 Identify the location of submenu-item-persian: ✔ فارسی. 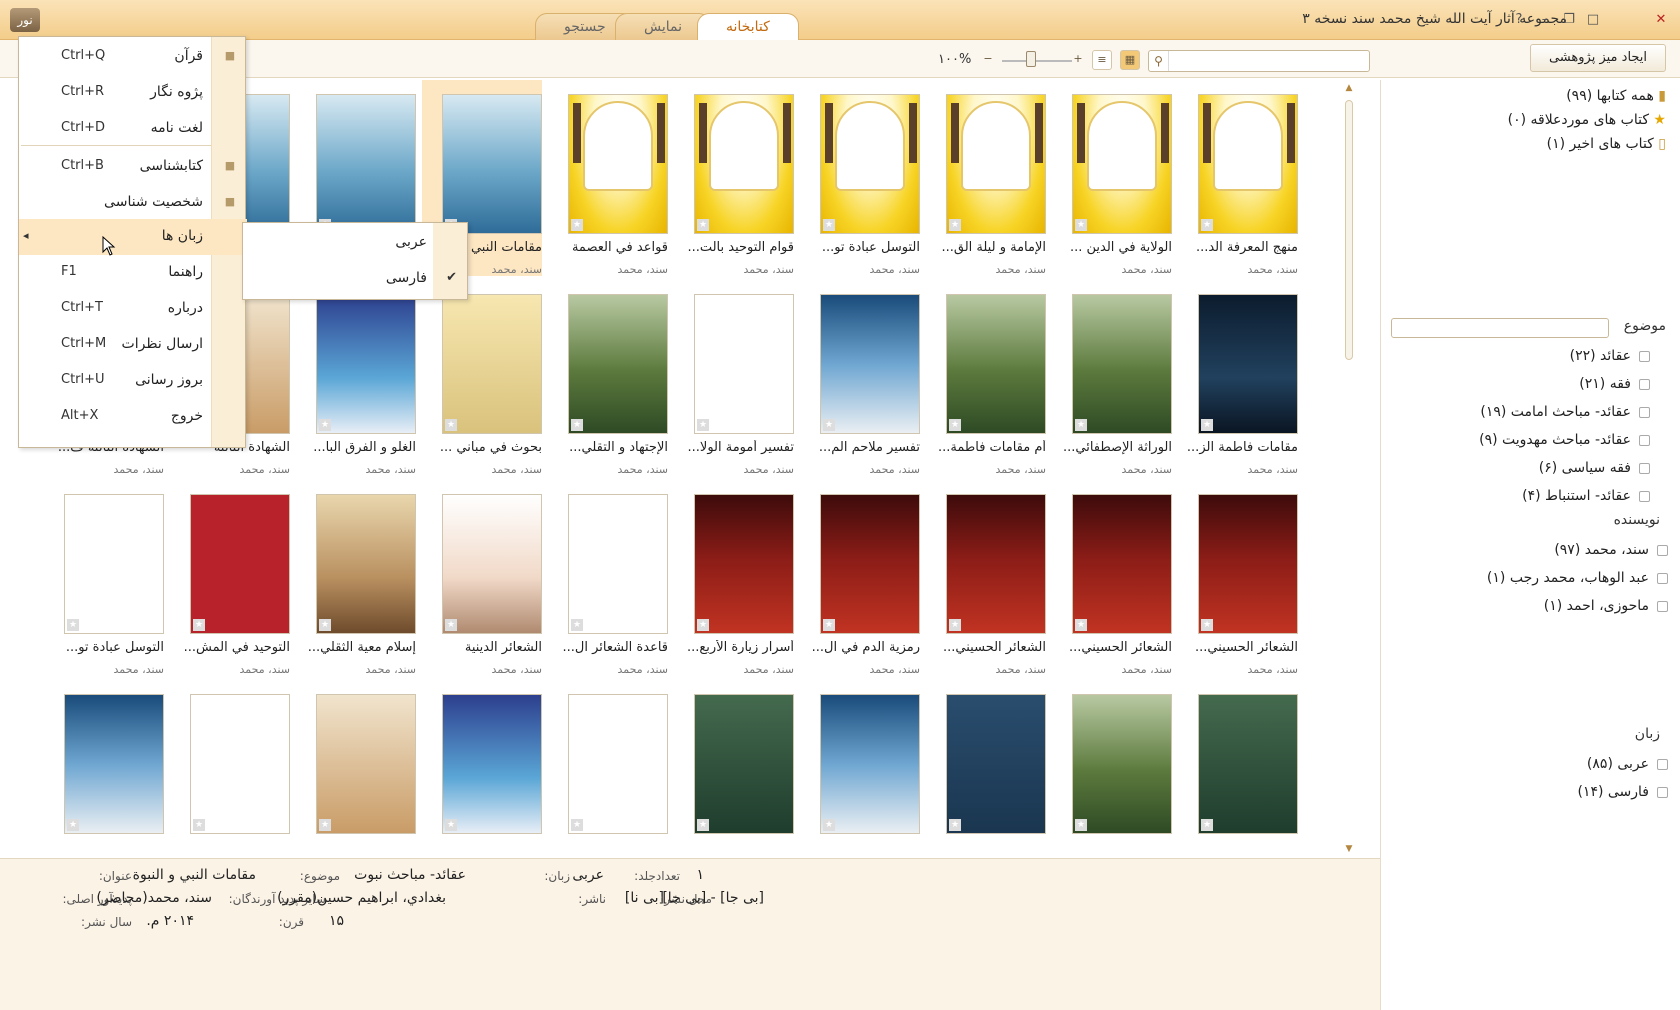
(356, 279).